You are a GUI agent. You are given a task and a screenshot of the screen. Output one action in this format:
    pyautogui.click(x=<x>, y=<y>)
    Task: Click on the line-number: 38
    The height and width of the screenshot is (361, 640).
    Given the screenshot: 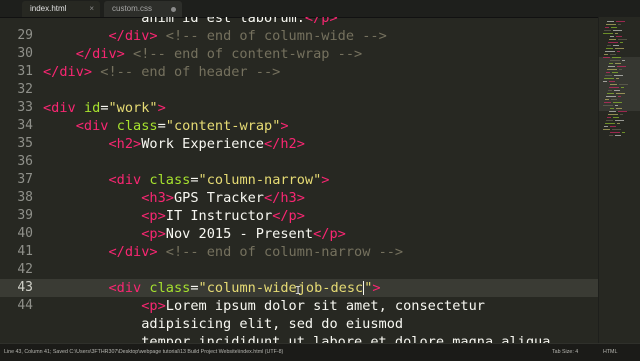 What is the action you would take?
    pyautogui.click(x=25, y=197)
    